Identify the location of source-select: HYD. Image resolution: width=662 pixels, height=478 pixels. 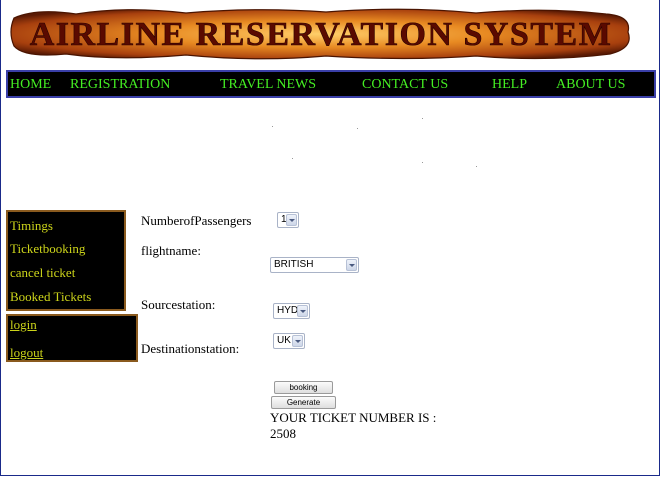
(291, 311).